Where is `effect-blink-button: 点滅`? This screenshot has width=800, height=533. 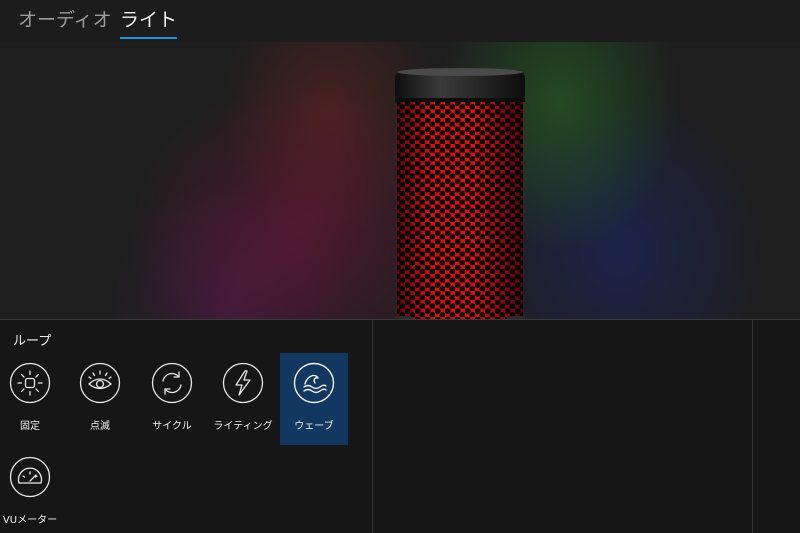 effect-blink-button: 点滅 is located at coordinates (100, 399).